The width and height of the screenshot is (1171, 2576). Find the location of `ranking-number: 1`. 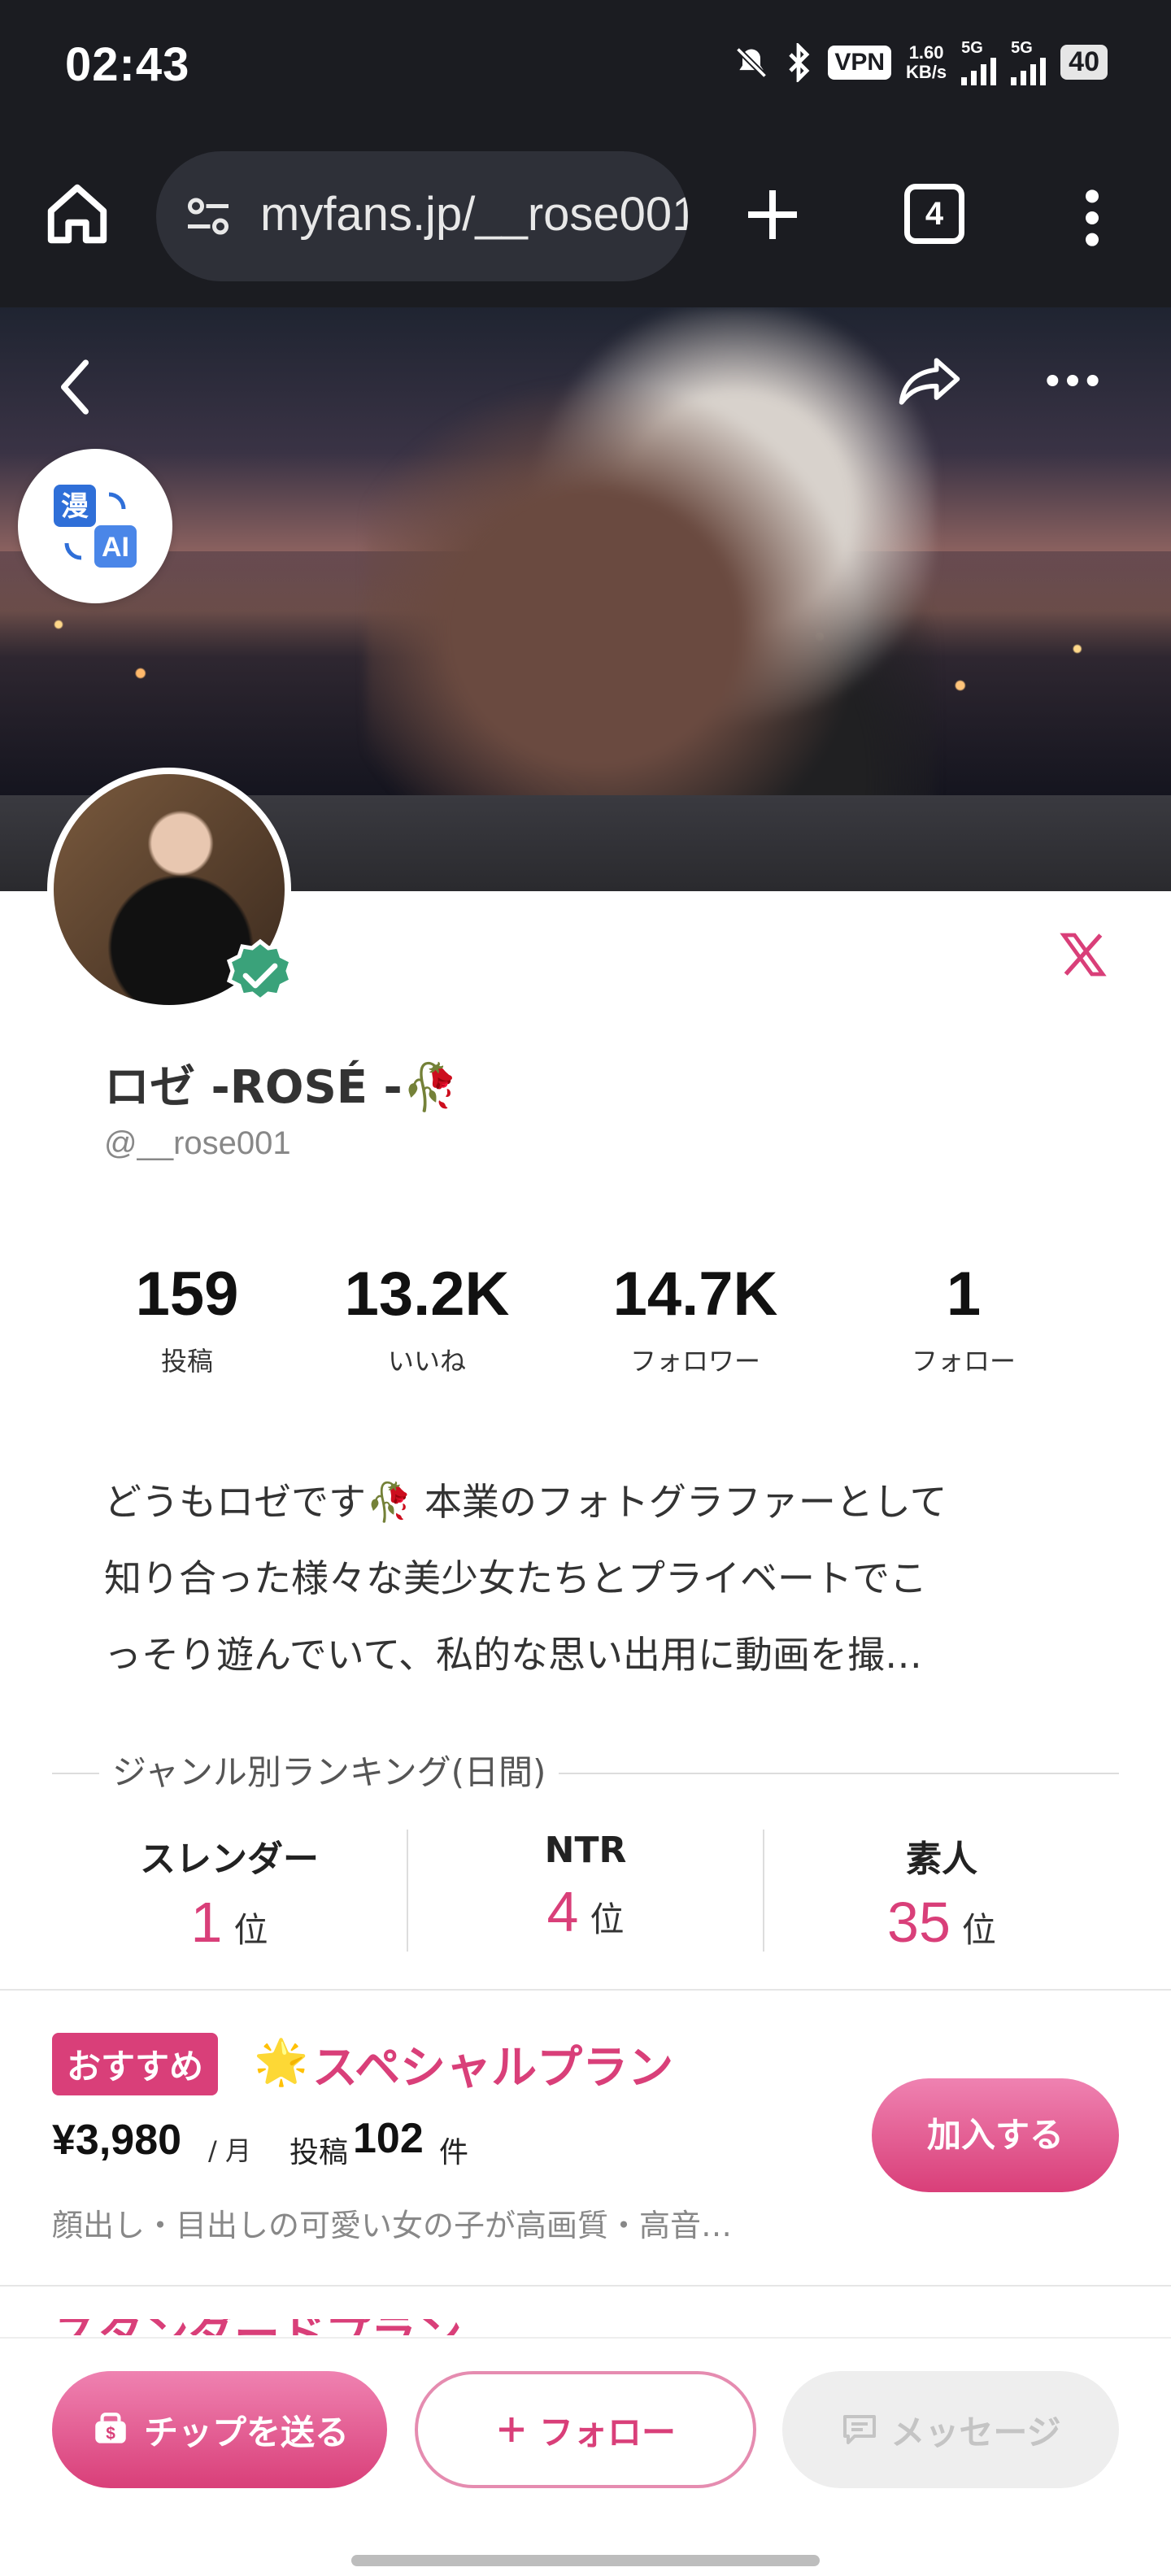

ranking-number: 1 is located at coordinates (206, 1923).